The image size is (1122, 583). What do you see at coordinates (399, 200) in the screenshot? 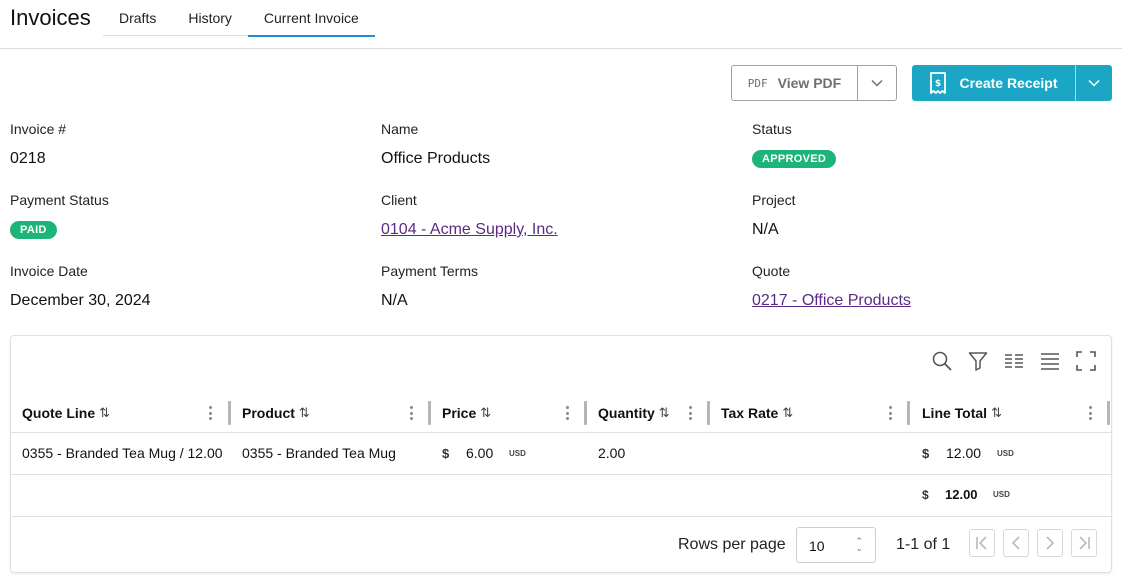
I see `client-label: Client` at bounding box center [399, 200].